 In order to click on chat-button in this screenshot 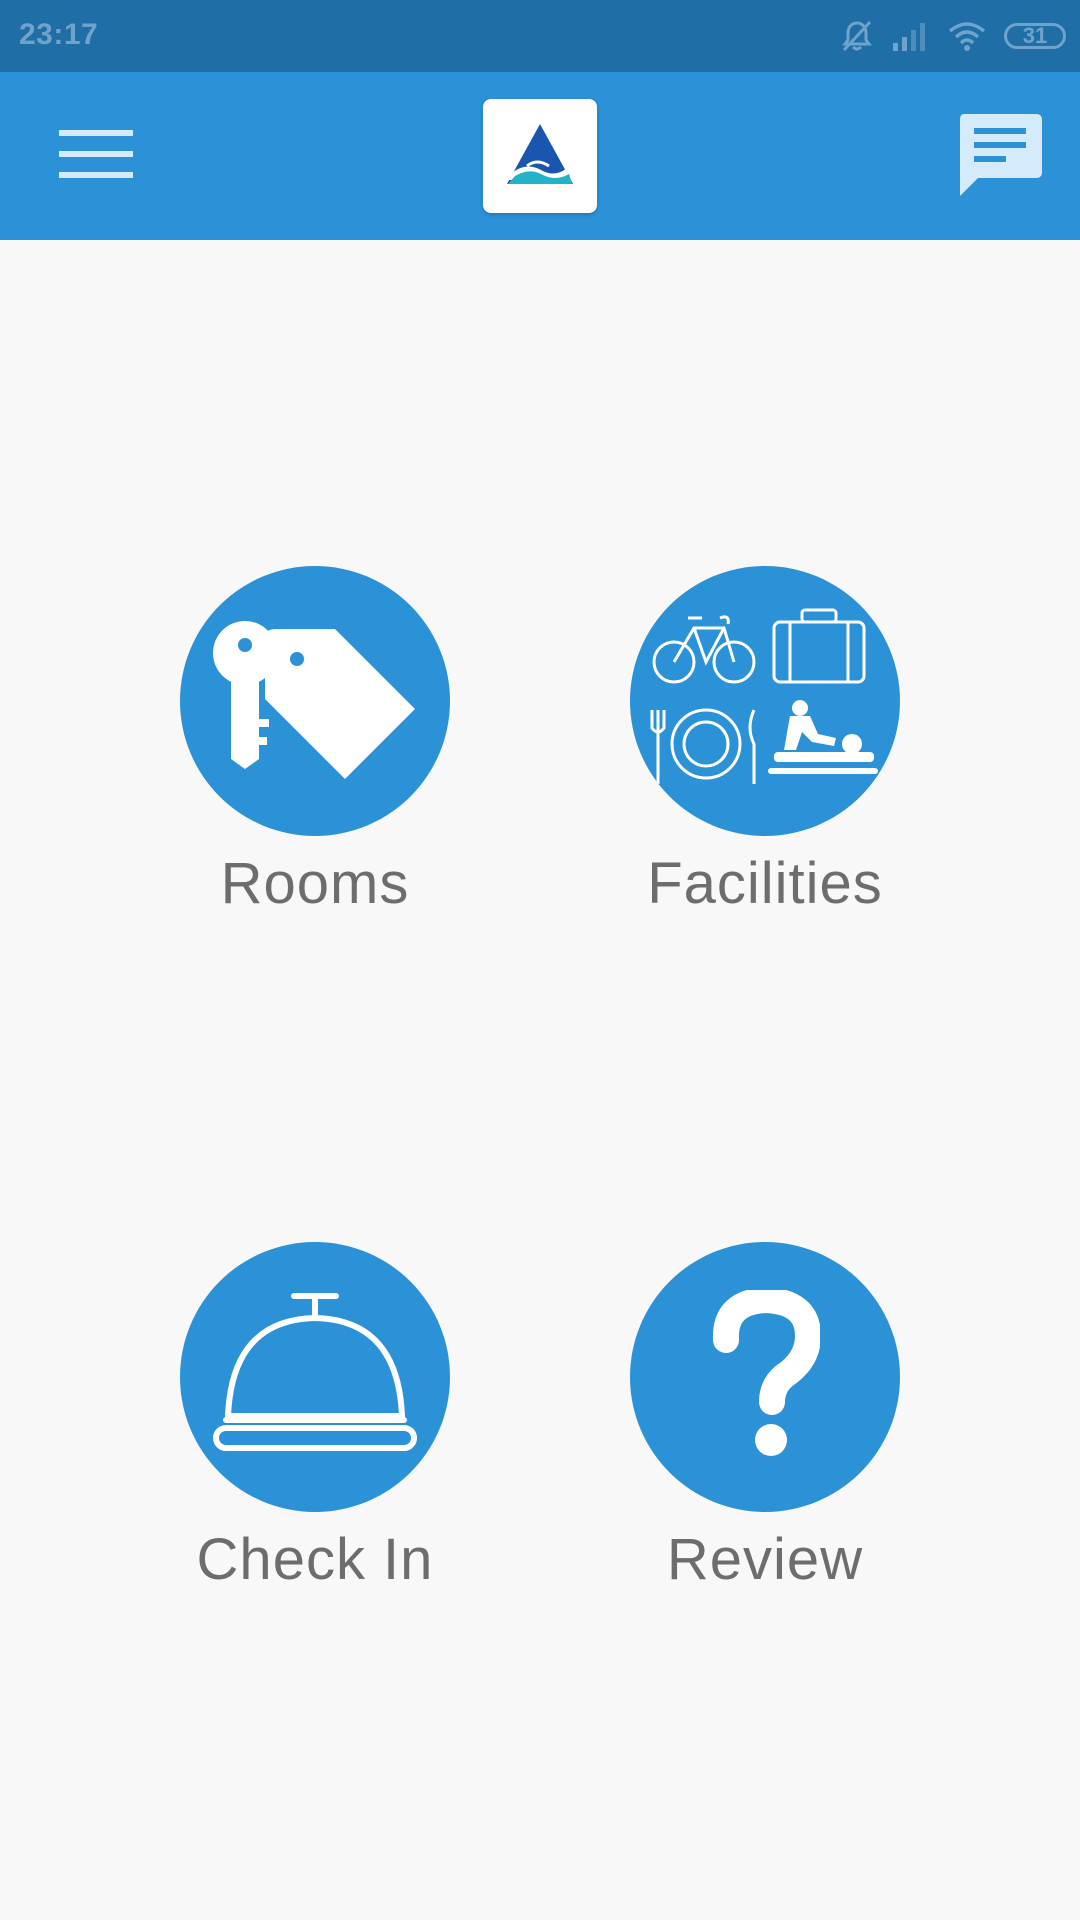, I will do `click(1000, 157)`.